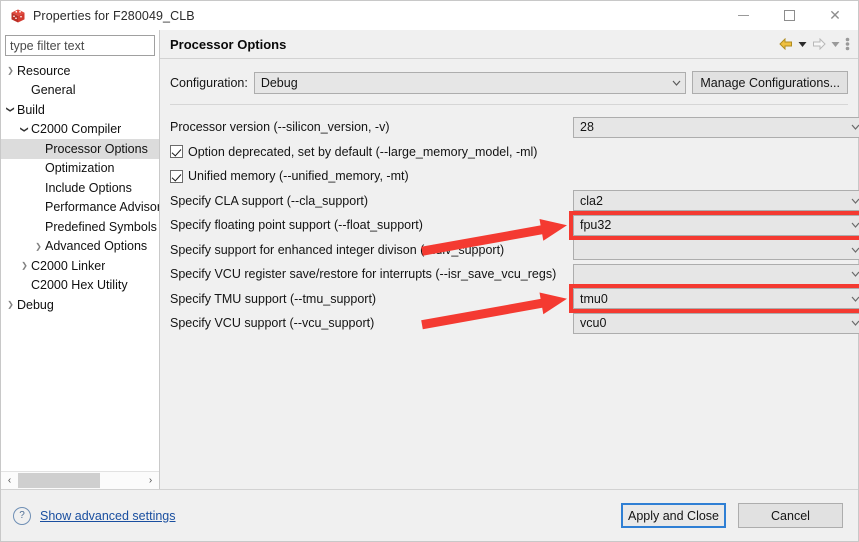 The width and height of the screenshot is (859, 542). What do you see at coordinates (9, 480) in the screenshot?
I see `scroll-left-button: ‹` at bounding box center [9, 480].